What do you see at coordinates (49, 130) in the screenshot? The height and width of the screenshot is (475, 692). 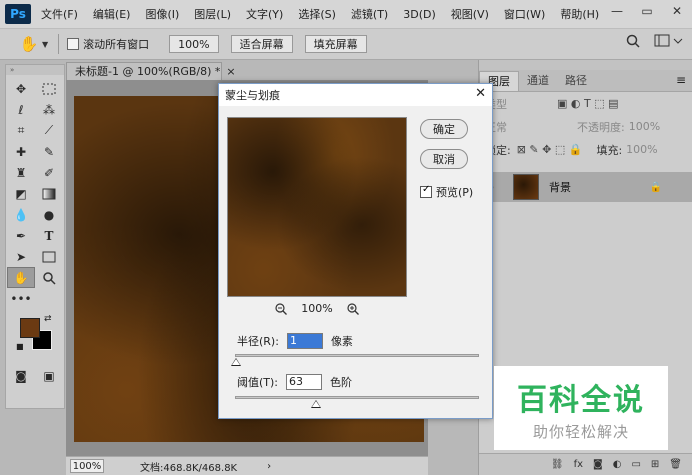 I see `eyedropper-icon: ⟋` at bounding box center [49, 130].